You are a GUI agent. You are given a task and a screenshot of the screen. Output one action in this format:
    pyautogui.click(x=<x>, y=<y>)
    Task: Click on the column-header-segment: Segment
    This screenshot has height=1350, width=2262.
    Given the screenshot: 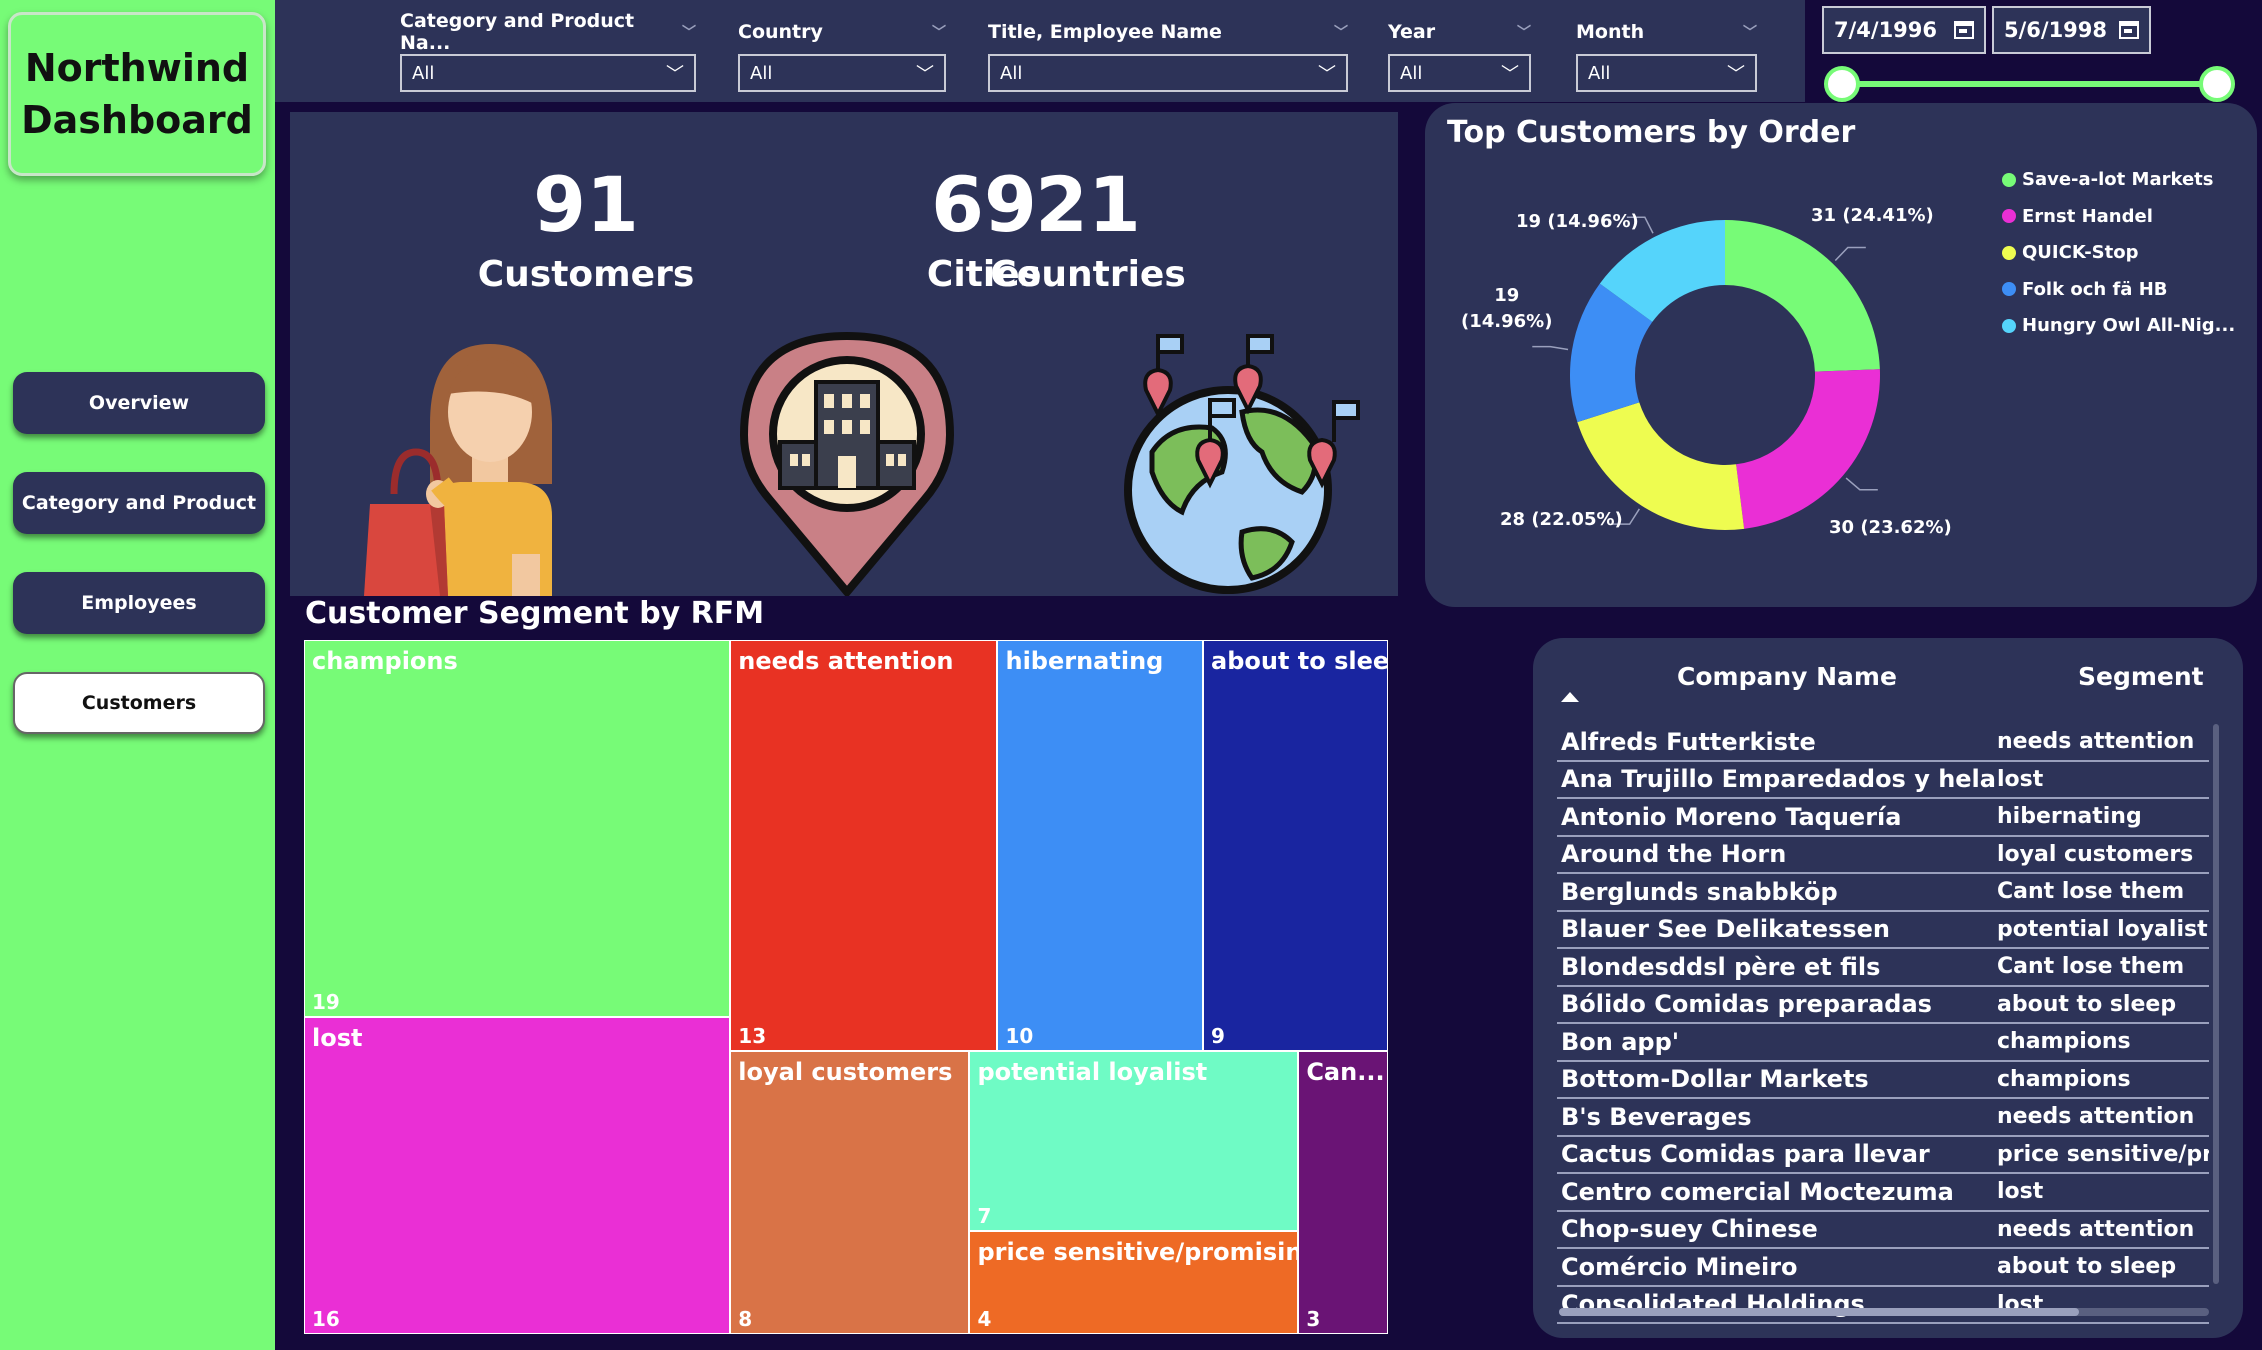 What is the action you would take?
    pyautogui.click(x=2141, y=676)
    